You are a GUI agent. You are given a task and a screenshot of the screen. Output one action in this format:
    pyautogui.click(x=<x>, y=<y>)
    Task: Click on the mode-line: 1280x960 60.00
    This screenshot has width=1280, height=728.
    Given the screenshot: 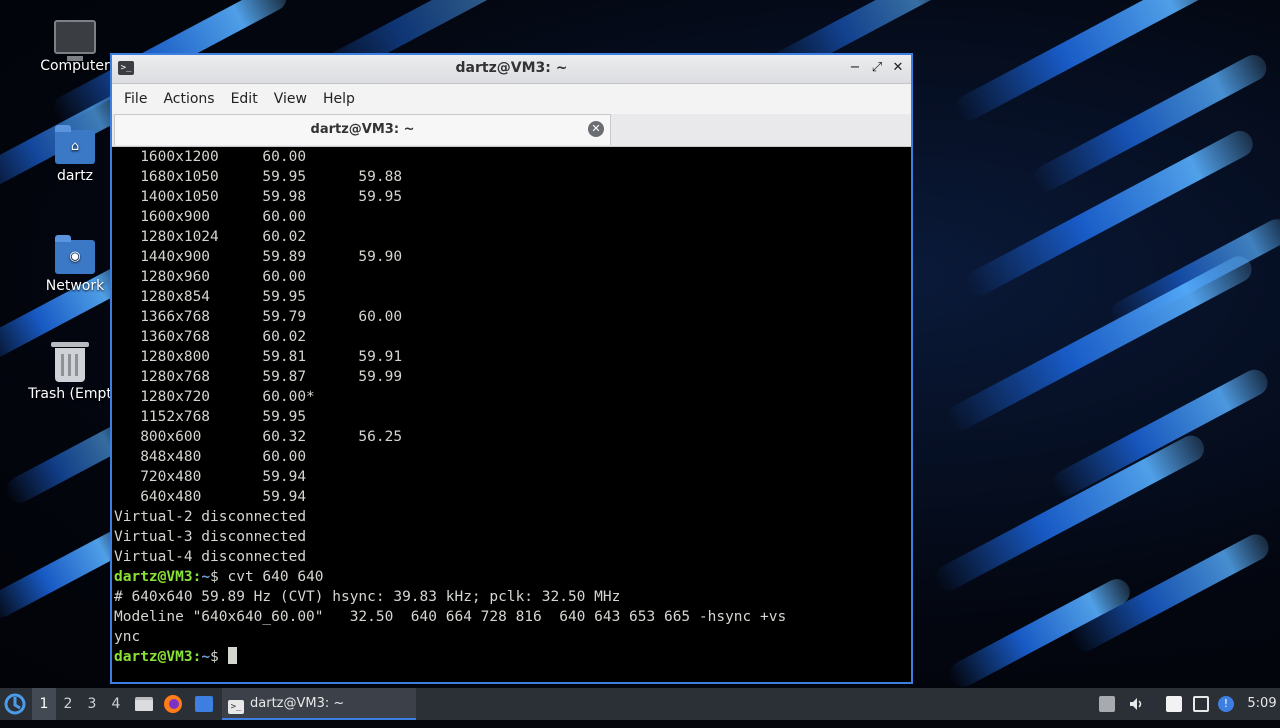 What is the action you would take?
    pyautogui.click(x=210, y=277)
    